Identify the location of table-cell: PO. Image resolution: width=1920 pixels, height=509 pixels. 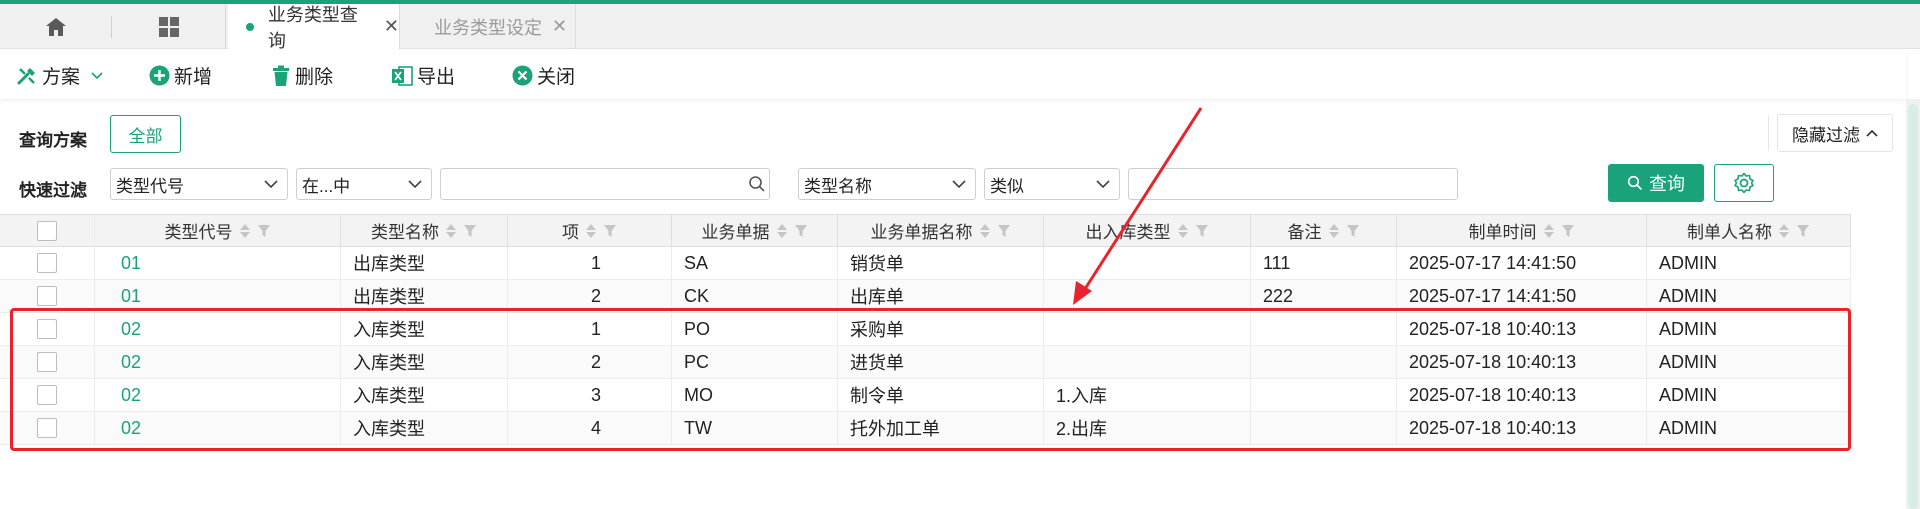
(755, 329).